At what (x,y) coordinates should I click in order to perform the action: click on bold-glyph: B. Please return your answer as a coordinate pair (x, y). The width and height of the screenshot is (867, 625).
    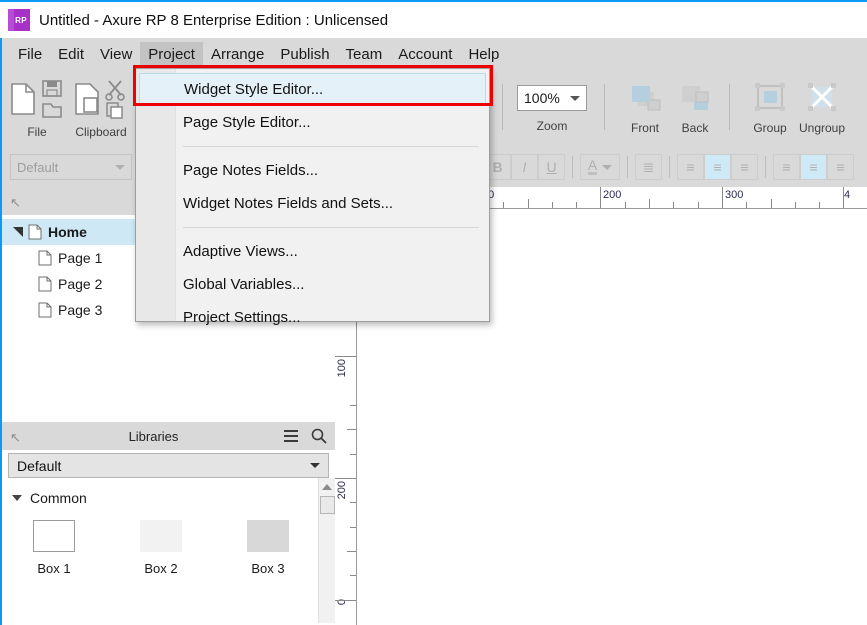
    Looking at the image, I should click on (497, 167).